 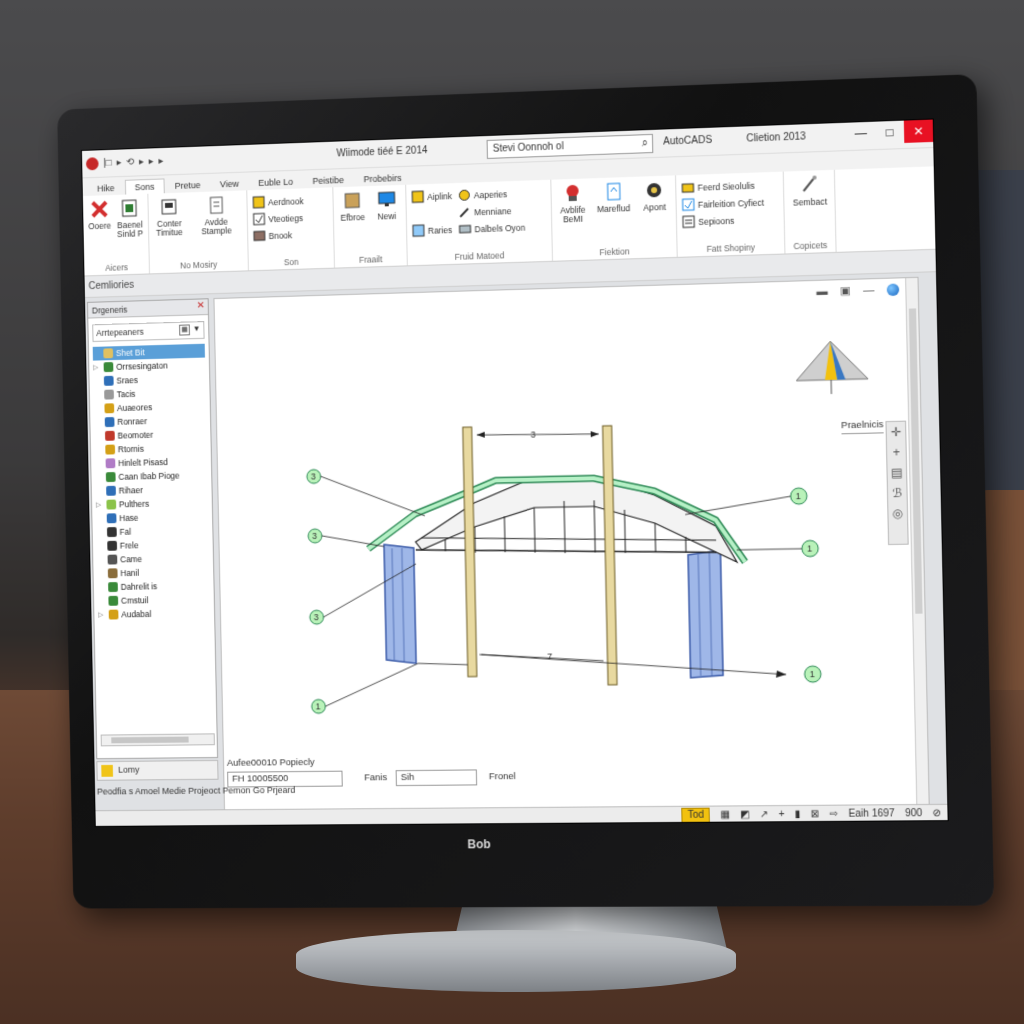 I want to click on lineweight-icon: ▮, so click(x=798, y=814).